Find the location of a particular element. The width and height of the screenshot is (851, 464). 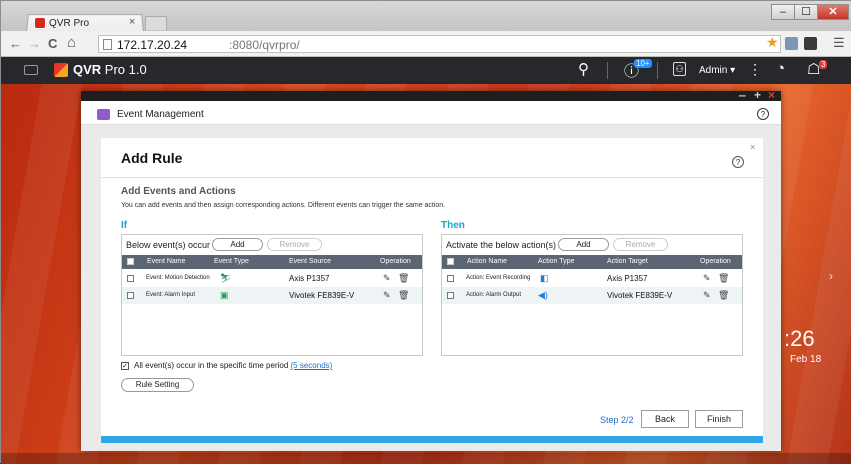

address-bar: 172.17.20.24 :8080/qvrpro/ is located at coordinates (439, 44).